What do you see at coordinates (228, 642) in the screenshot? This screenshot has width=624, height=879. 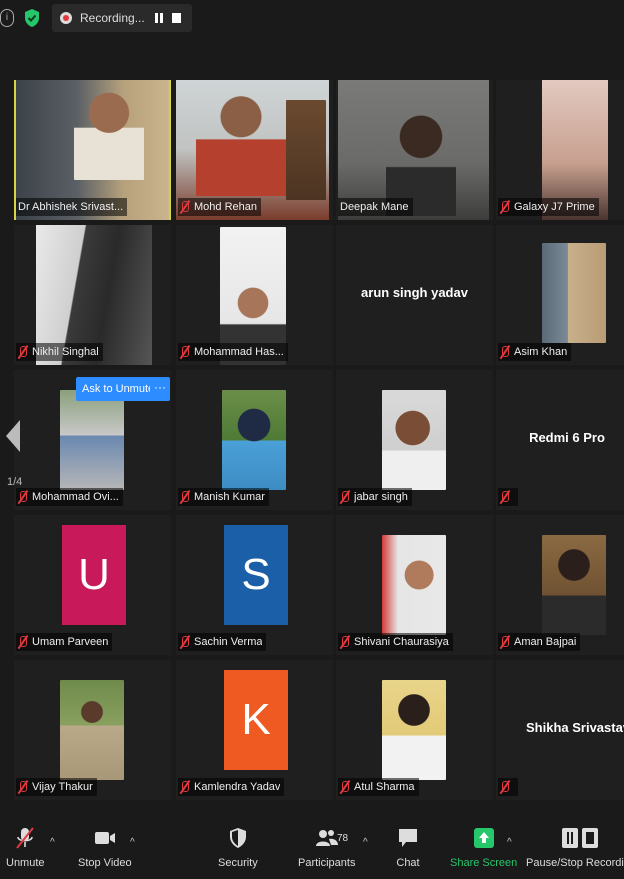 I see `participant-name: Sachin Verma` at bounding box center [228, 642].